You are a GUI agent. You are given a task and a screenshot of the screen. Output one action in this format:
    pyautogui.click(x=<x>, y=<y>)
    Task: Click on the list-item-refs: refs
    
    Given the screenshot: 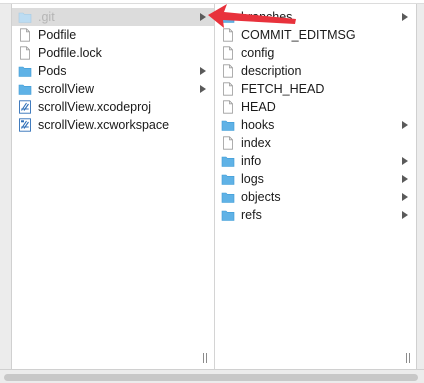 What is the action you would take?
    pyautogui.click(x=315, y=215)
    